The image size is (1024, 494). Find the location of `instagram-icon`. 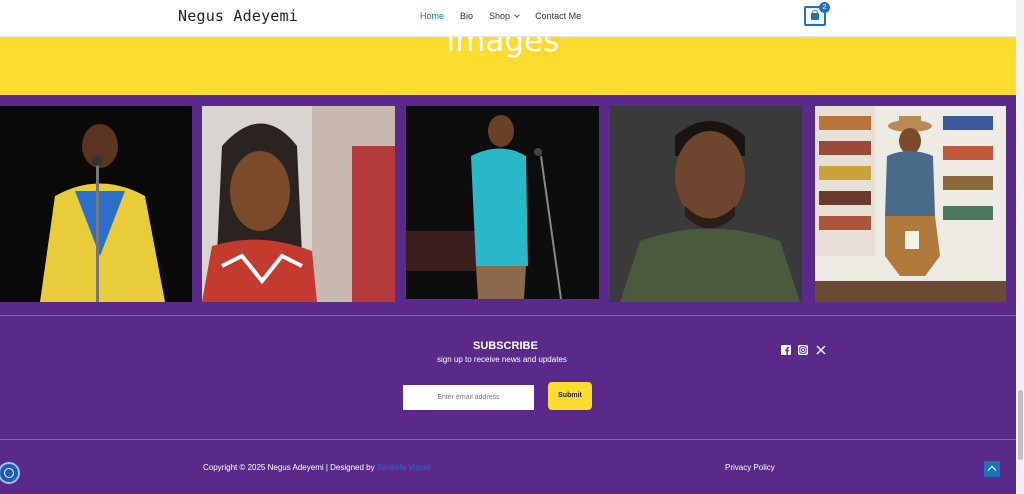

instagram-icon is located at coordinates (803, 348).